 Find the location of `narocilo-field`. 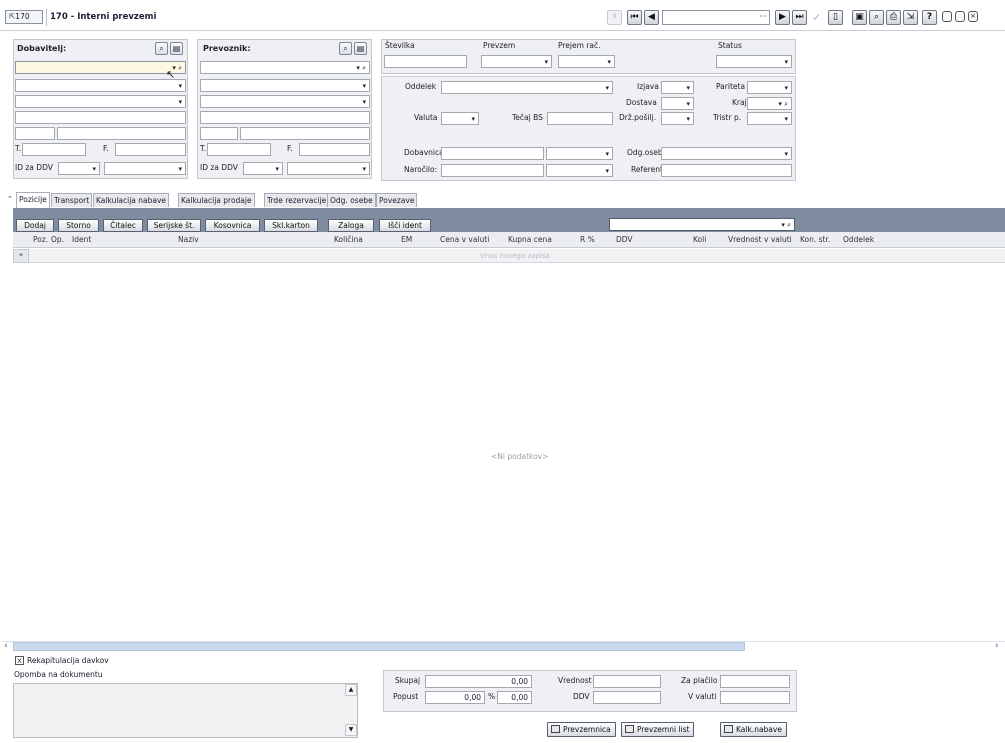

narocilo-field is located at coordinates (492, 170).